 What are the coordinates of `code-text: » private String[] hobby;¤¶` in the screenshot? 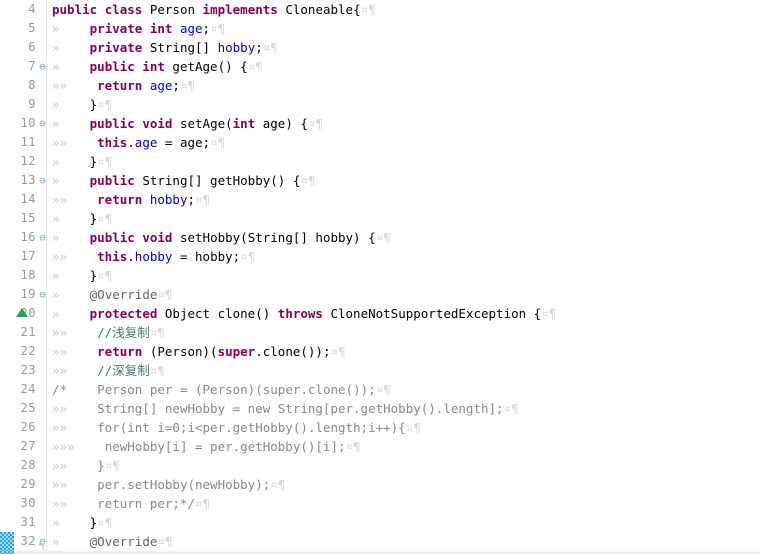 It's located at (165, 47).